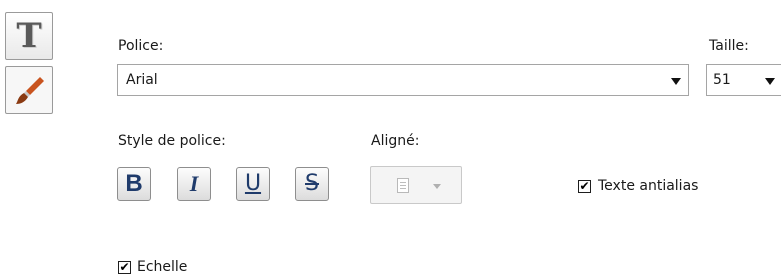 The image size is (781, 277). Describe the element at coordinates (584, 186) in the screenshot. I see `antialias-checkbox: ✔` at that location.